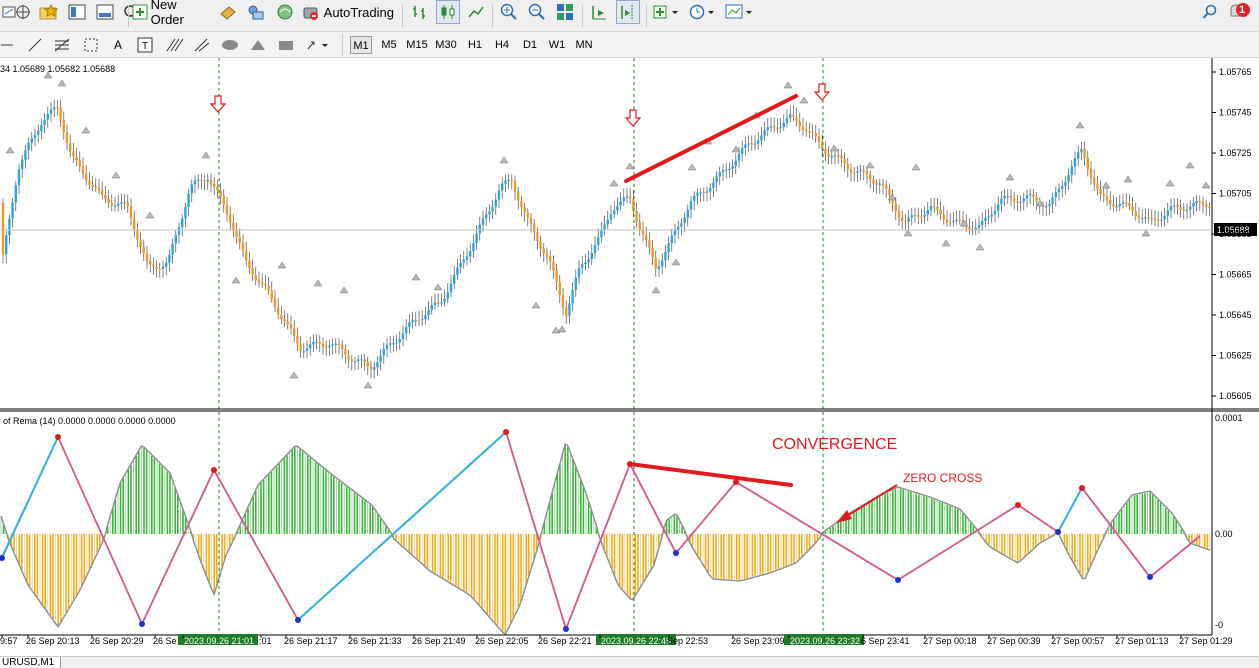  What do you see at coordinates (667, 12) in the screenshot?
I see `indicators-dropdown` at bounding box center [667, 12].